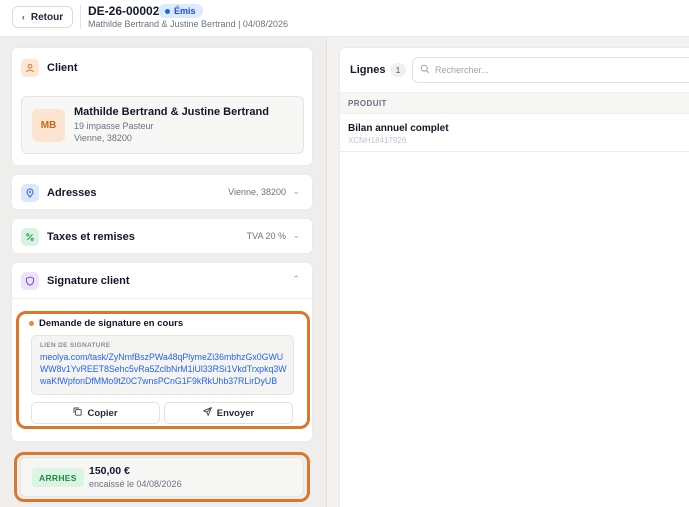  I want to click on client-city: Vienne, 38200, so click(103, 138).